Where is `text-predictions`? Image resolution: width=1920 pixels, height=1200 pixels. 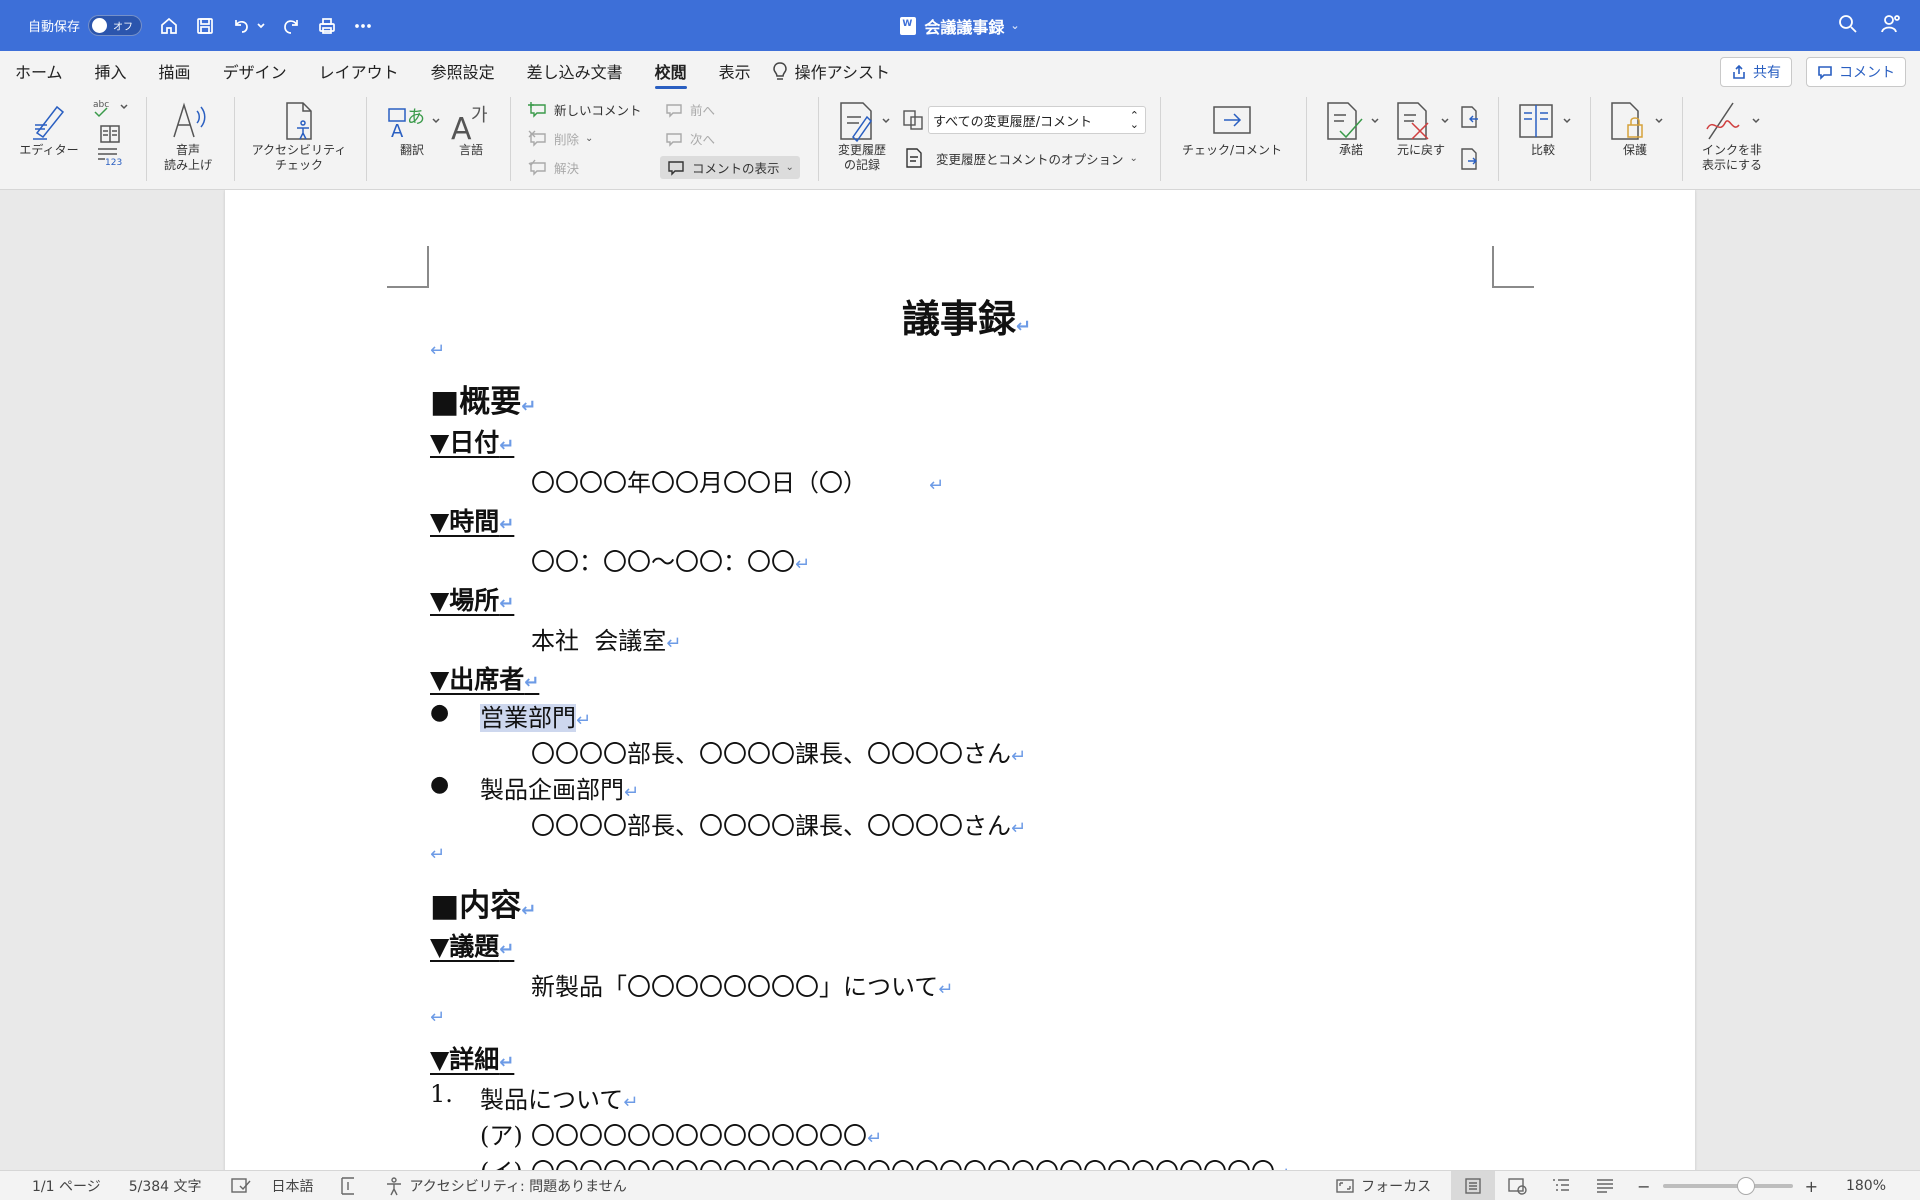
text-predictions is located at coordinates (349, 1186).